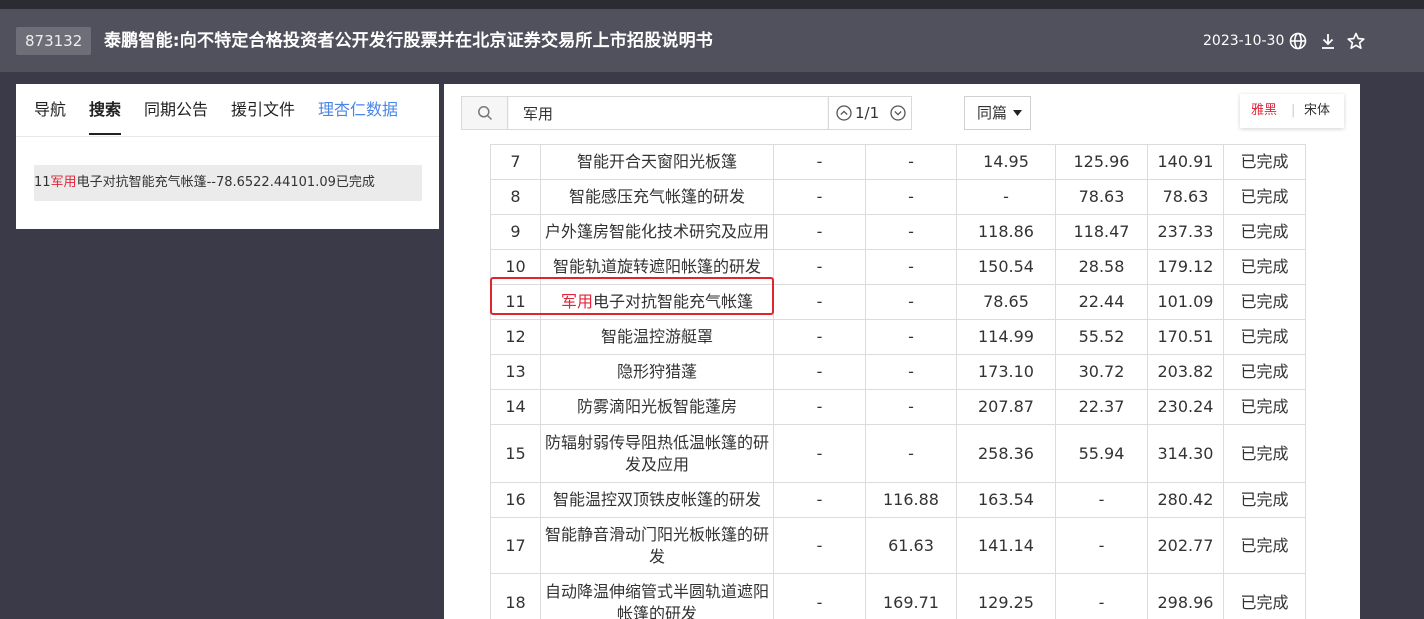 Image resolution: width=1424 pixels, height=619 pixels. I want to click on project-name: 智能温控双顶铁皮帐篷的研发, so click(657, 500).